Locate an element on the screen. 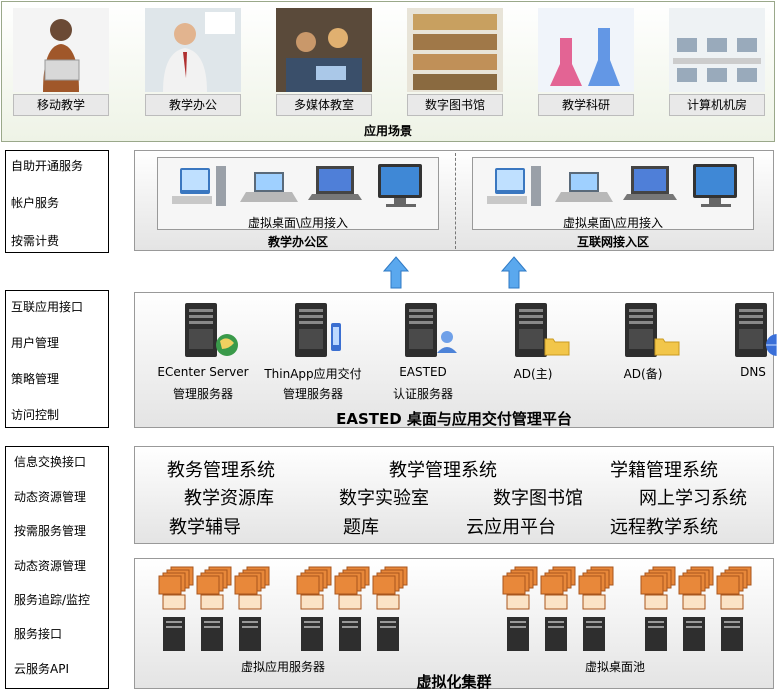  scene-computer-room: 计算机机房 is located at coordinates (717, 63).